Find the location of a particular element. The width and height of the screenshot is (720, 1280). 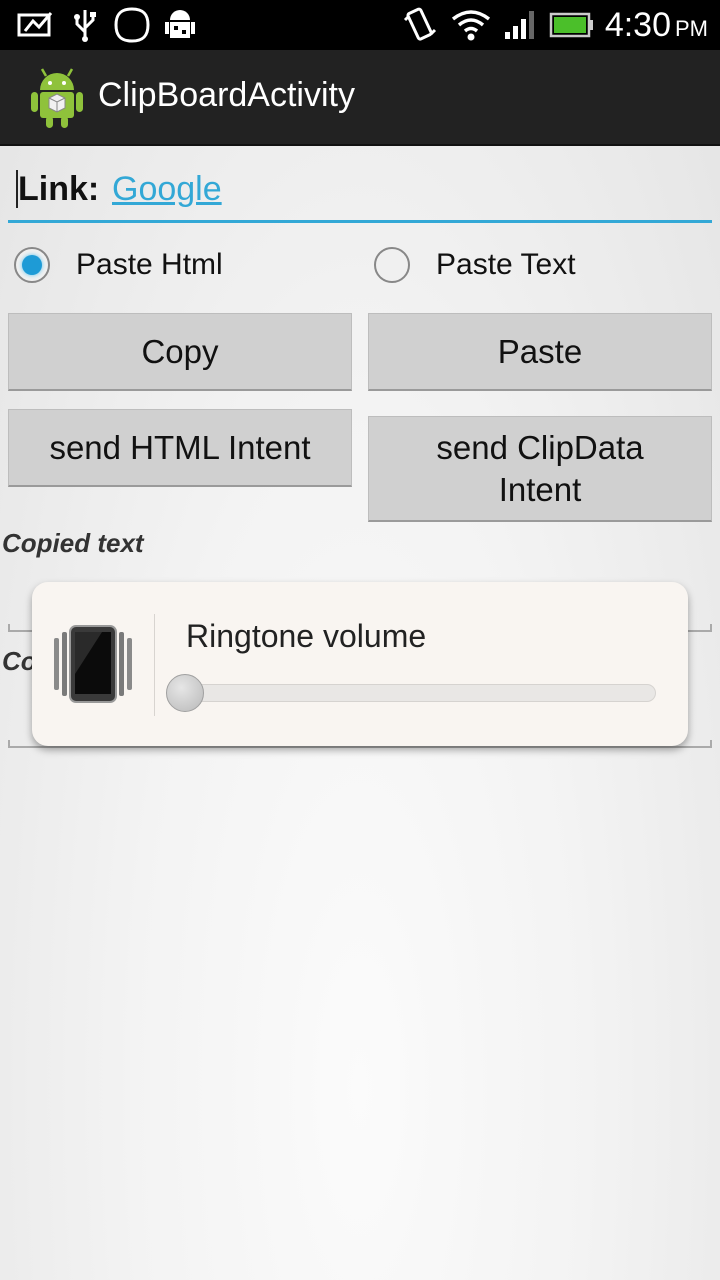

send-clipdata-line2: Intent is located at coordinates (540, 489).